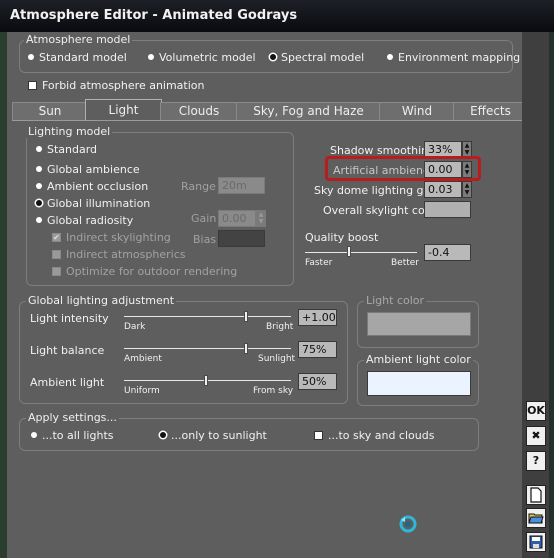 This screenshot has width=554, height=558. I want to click on tab-effects: Effects, so click(490, 111).